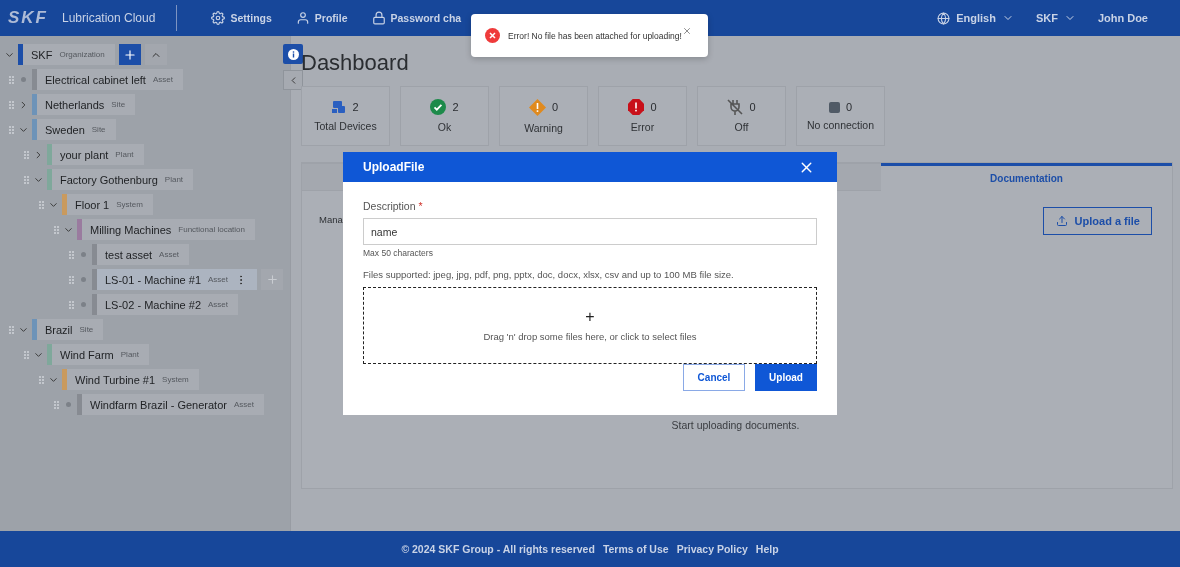 This screenshot has height=567, width=1180. I want to click on node-type: System, so click(129, 204).